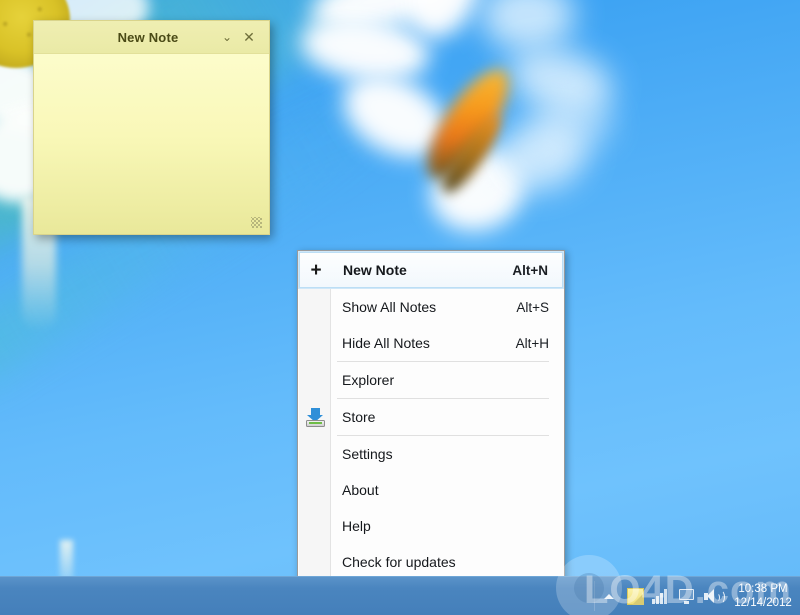  I want to click on network-tray-icon, so click(661, 596).